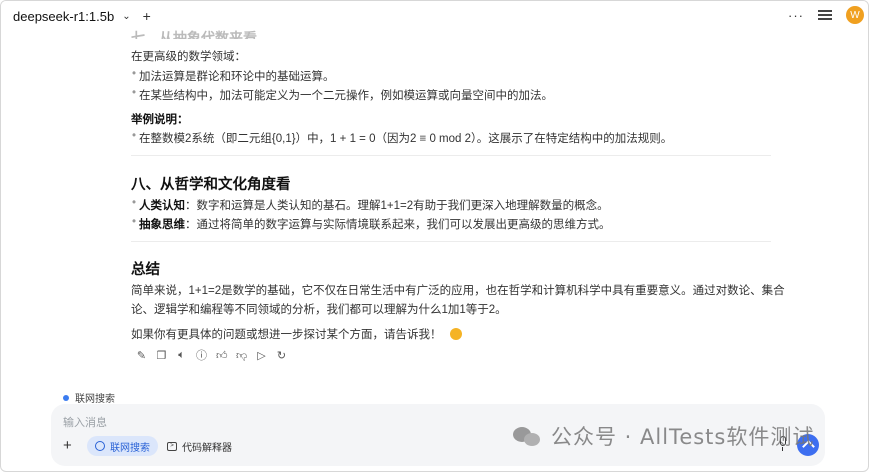 Image resolution: width=869 pixels, height=472 pixels. I want to click on closing-text: 如果你有更具体的问题或想进一步探讨某个方面，请告诉我！, so click(286, 335).